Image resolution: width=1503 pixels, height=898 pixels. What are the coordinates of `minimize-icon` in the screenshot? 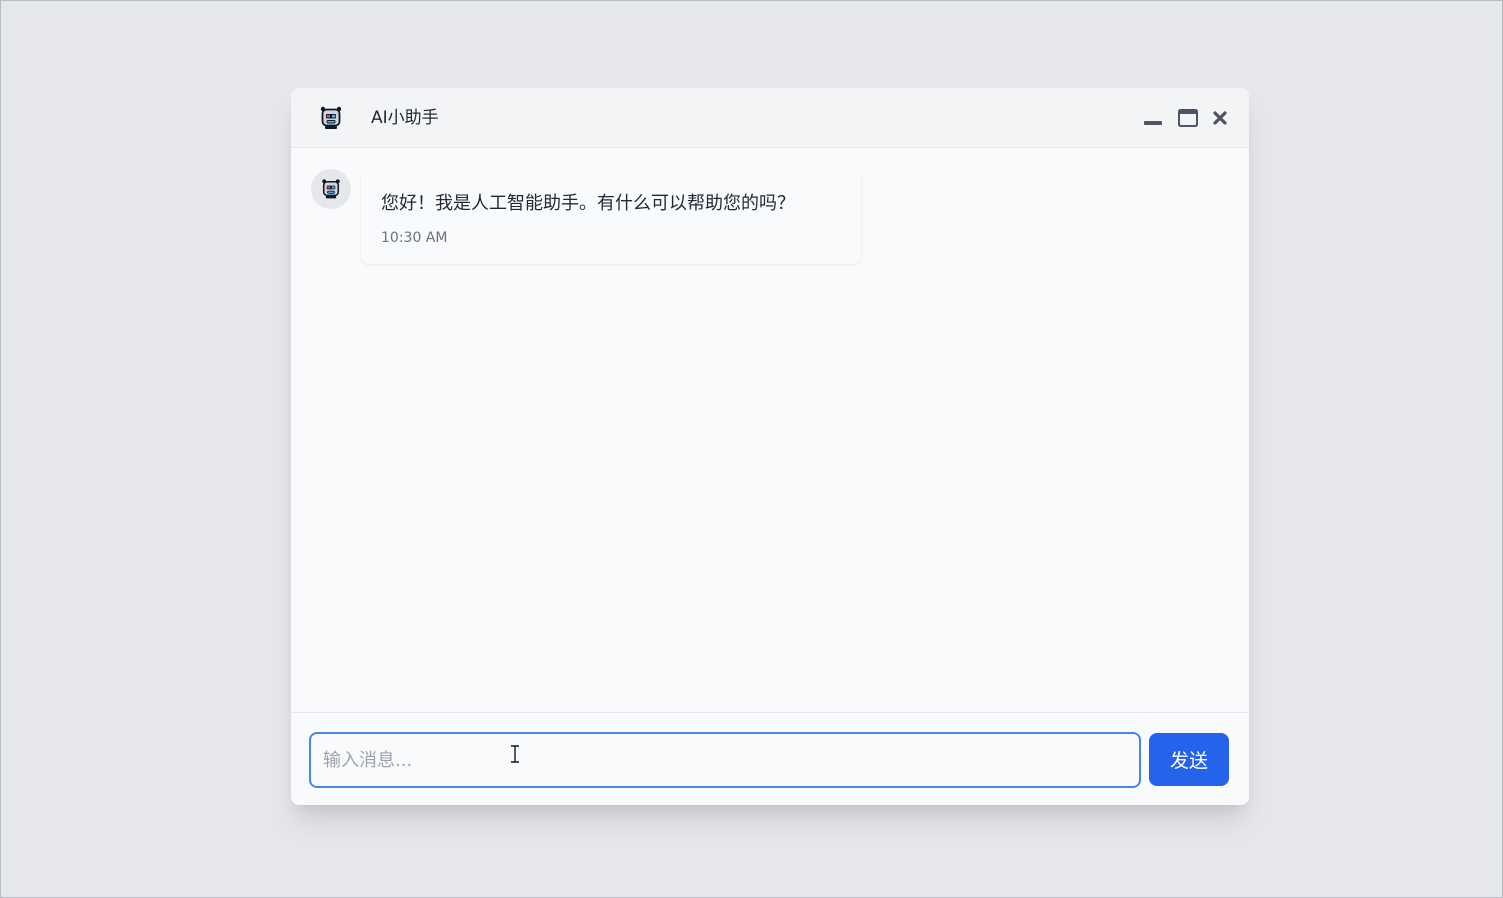 It's located at (1153, 119).